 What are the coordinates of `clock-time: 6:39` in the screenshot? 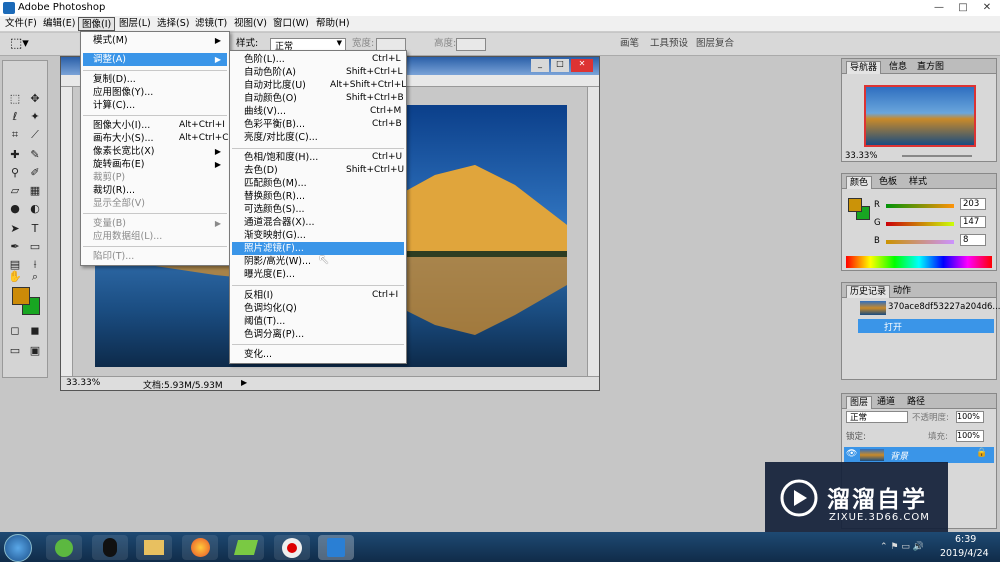 It's located at (965, 539).